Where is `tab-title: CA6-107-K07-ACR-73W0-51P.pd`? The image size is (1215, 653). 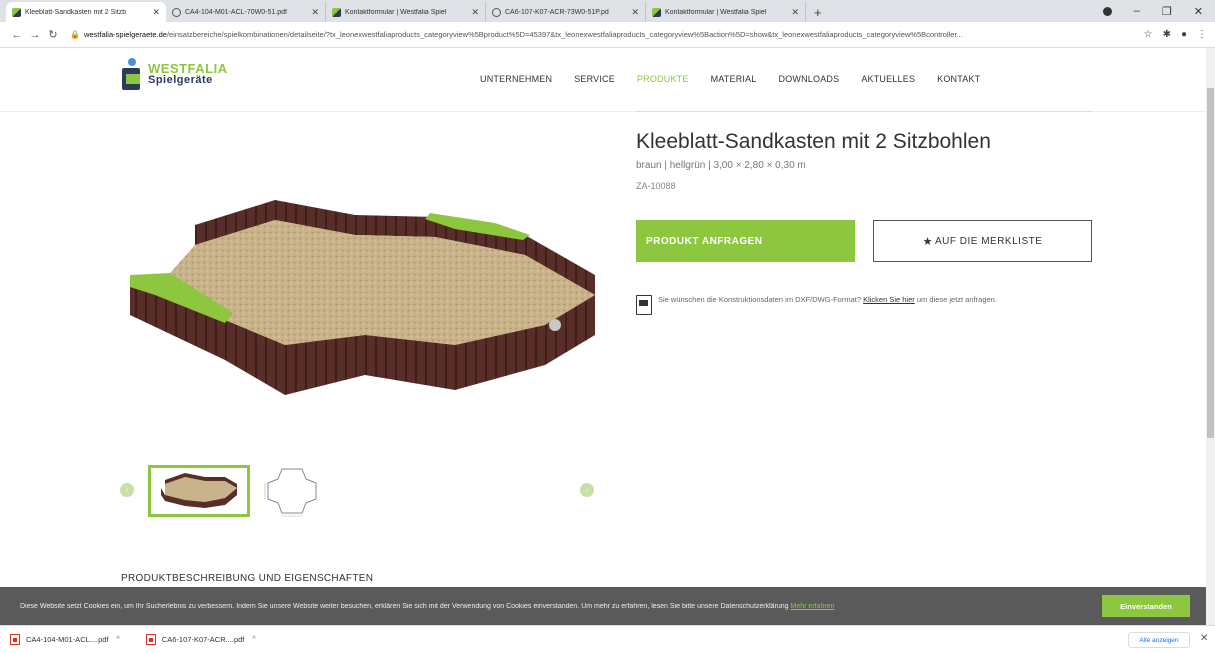 tab-title: CA6-107-K07-ACR-73W0-51P.pd is located at coordinates (557, 12).